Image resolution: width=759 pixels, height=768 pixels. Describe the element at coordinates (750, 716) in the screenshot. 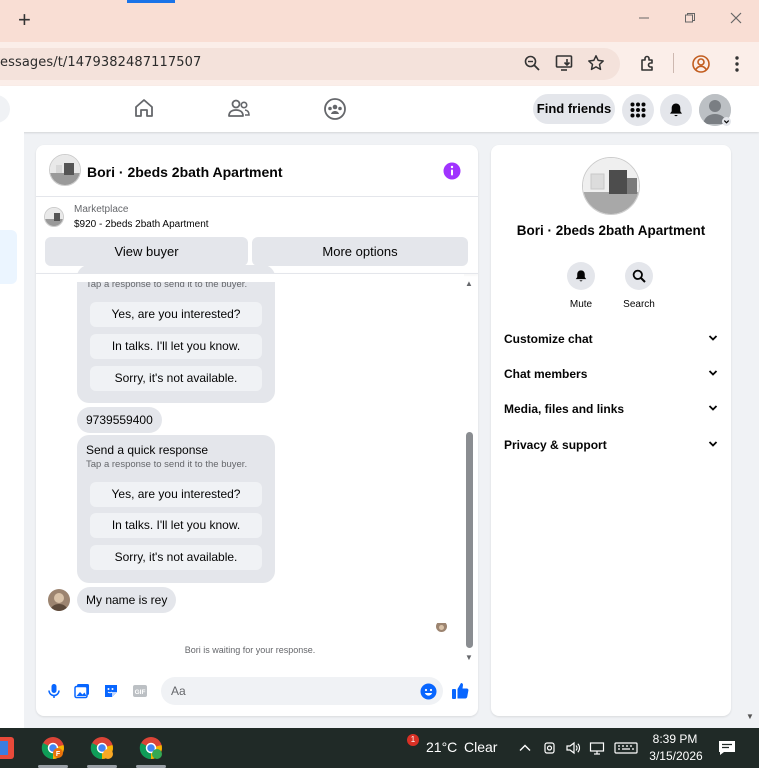

I see `page-scroll-down-arrow: ▼` at that location.